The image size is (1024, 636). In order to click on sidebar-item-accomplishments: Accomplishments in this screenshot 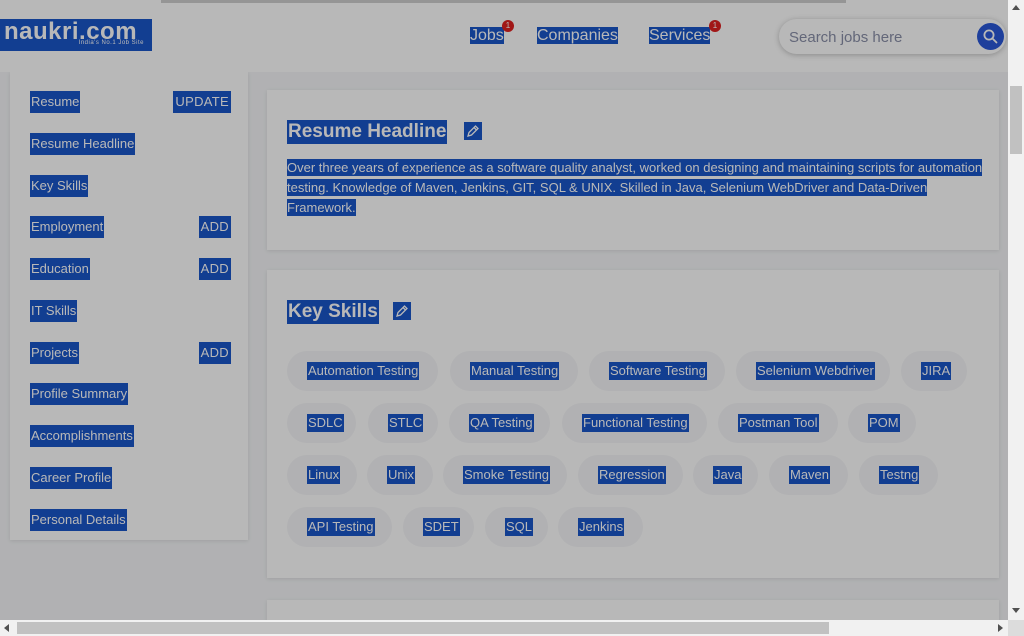, I will do `click(130, 436)`.